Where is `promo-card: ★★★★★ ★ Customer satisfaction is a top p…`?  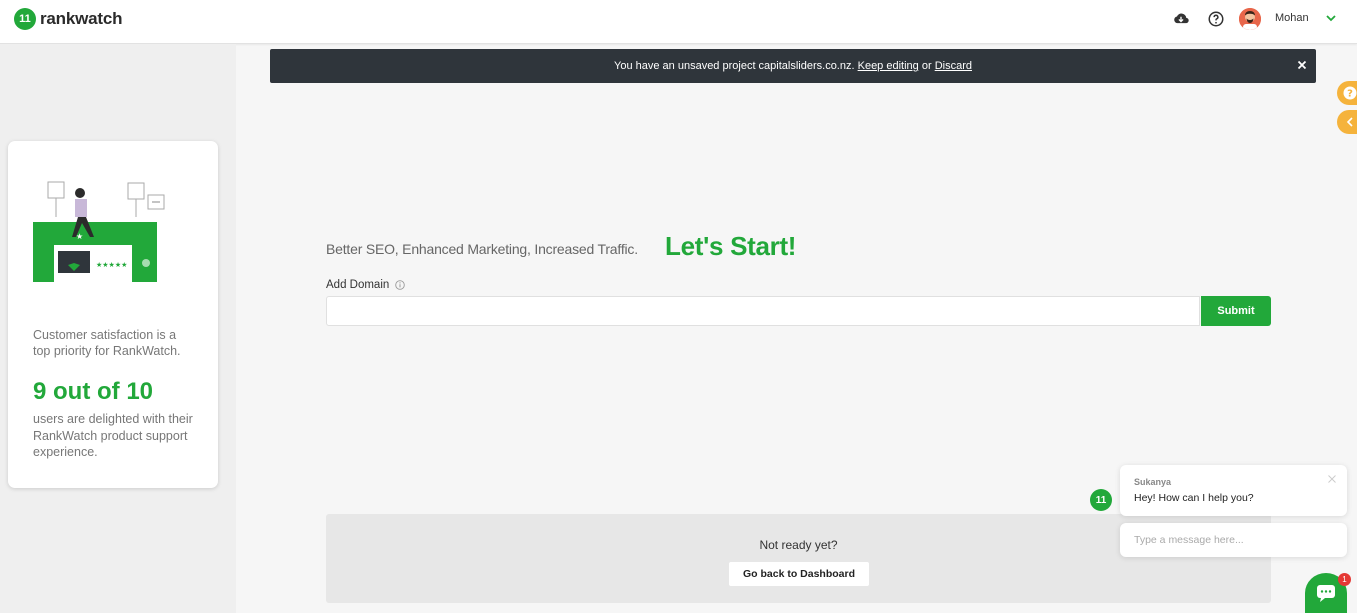
promo-card: ★★★★★ ★ Customer satisfaction is a top p… is located at coordinates (113, 314).